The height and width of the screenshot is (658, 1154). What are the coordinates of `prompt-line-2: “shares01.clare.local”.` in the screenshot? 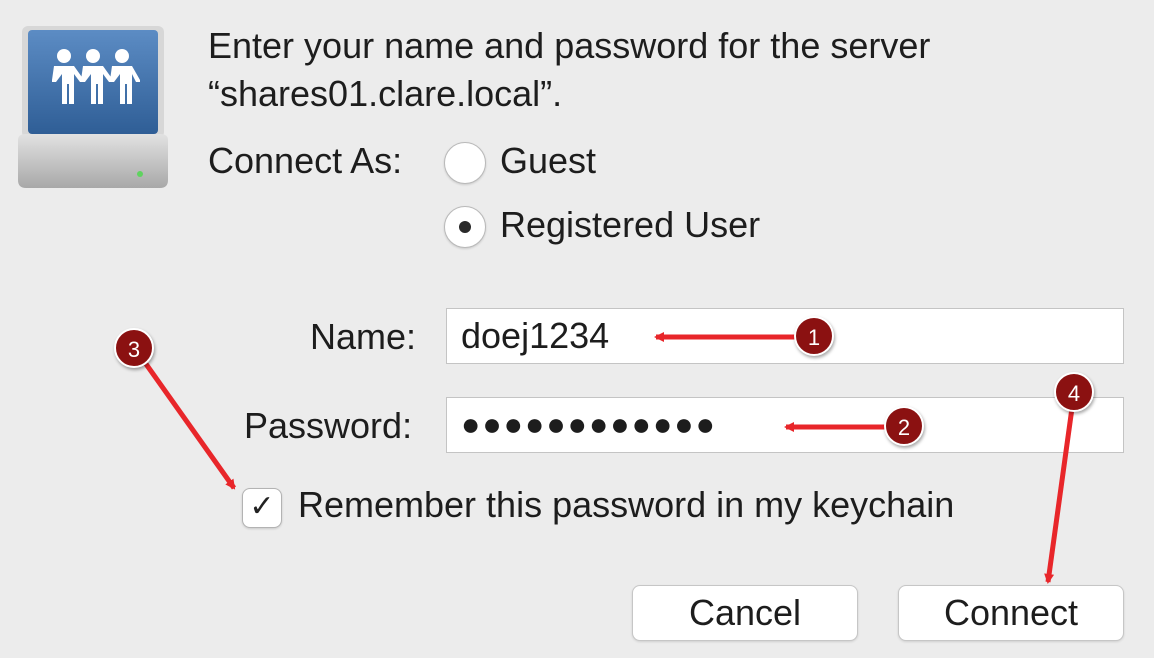 It's located at (385, 93).